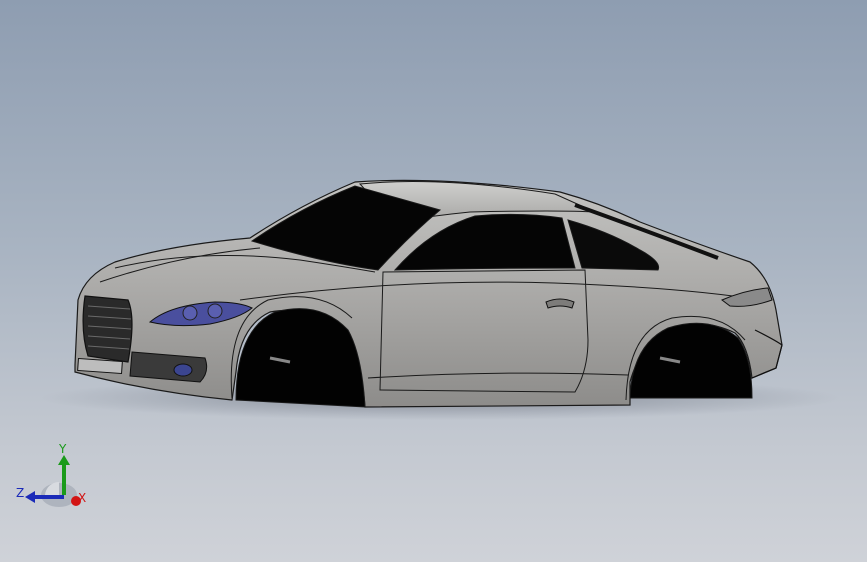 This screenshot has width=867, height=562. What do you see at coordinates (82, 498) in the screenshot?
I see `x-axis-label: X` at bounding box center [82, 498].